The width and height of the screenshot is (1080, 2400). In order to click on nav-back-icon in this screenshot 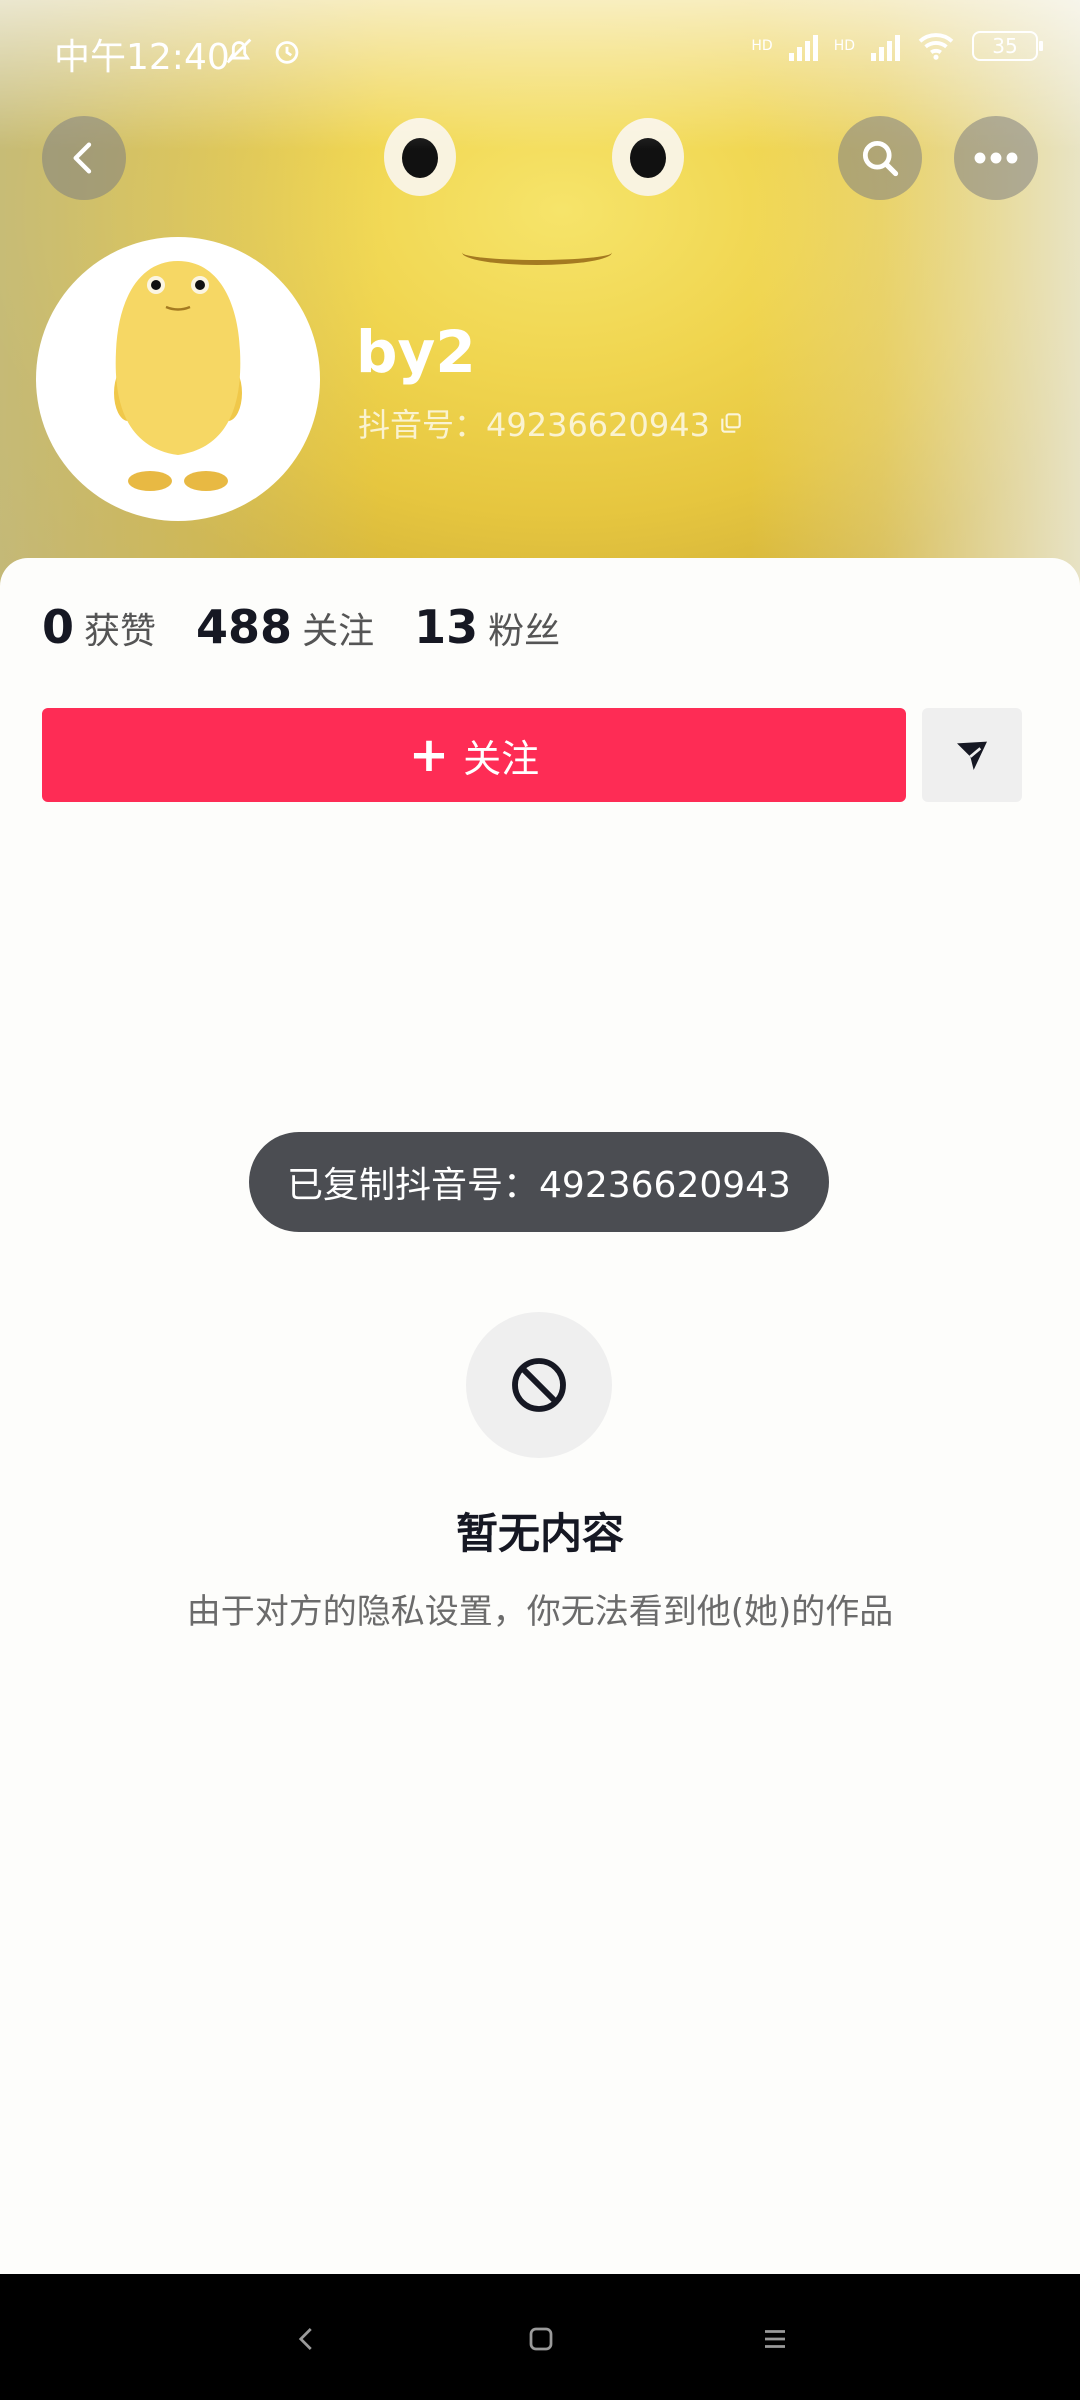, I will do `click(305, 2339)`.